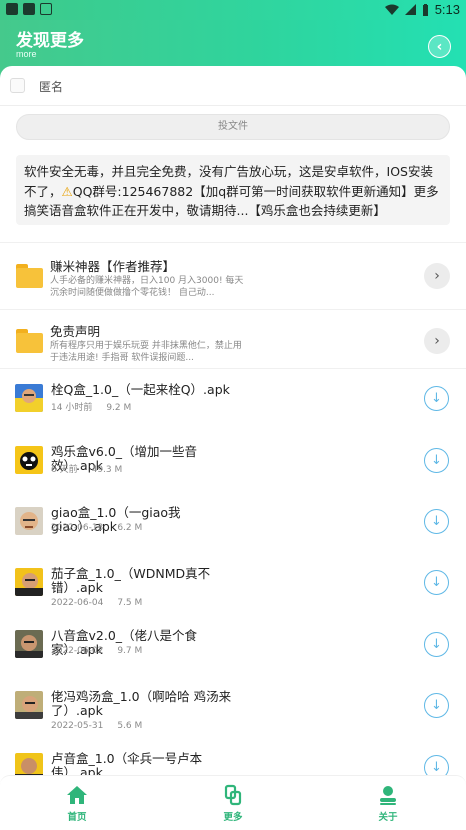 This screenshot has height=830, width=466. What do you see at coordinates (233, 817) in the screenshot?
I see `nav-more-label: 更多` at bounding box center [233, 817].